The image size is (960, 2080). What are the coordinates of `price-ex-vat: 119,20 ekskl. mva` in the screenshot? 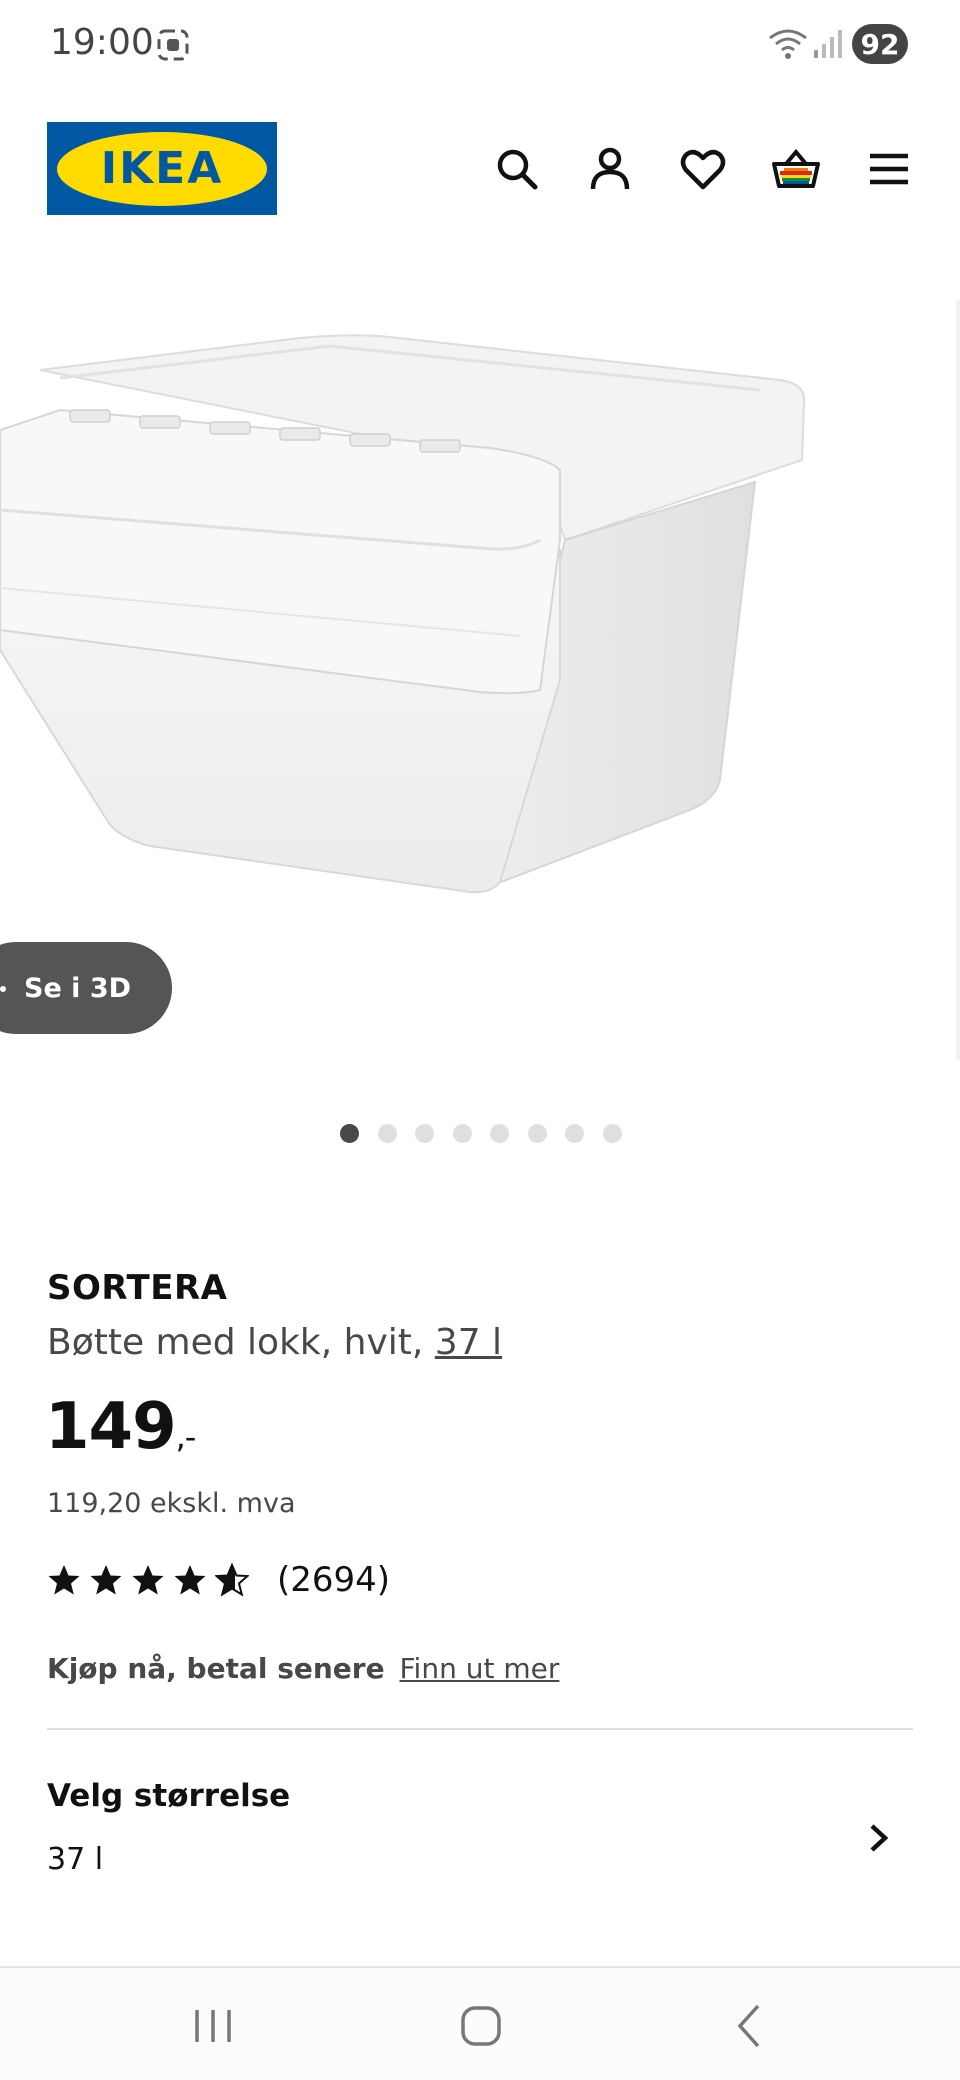 It's located at (171, 1503).